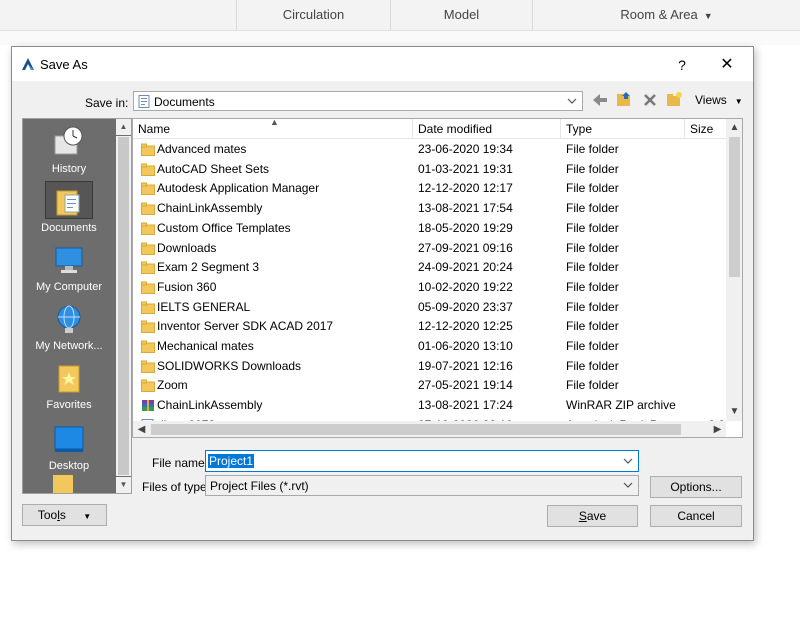 This screenshot has height=627, width=800. What do you see at coordinates (487, 129) in the screenshot?
I see `column-header-date: Date modified` at bounding box center [487, 129].